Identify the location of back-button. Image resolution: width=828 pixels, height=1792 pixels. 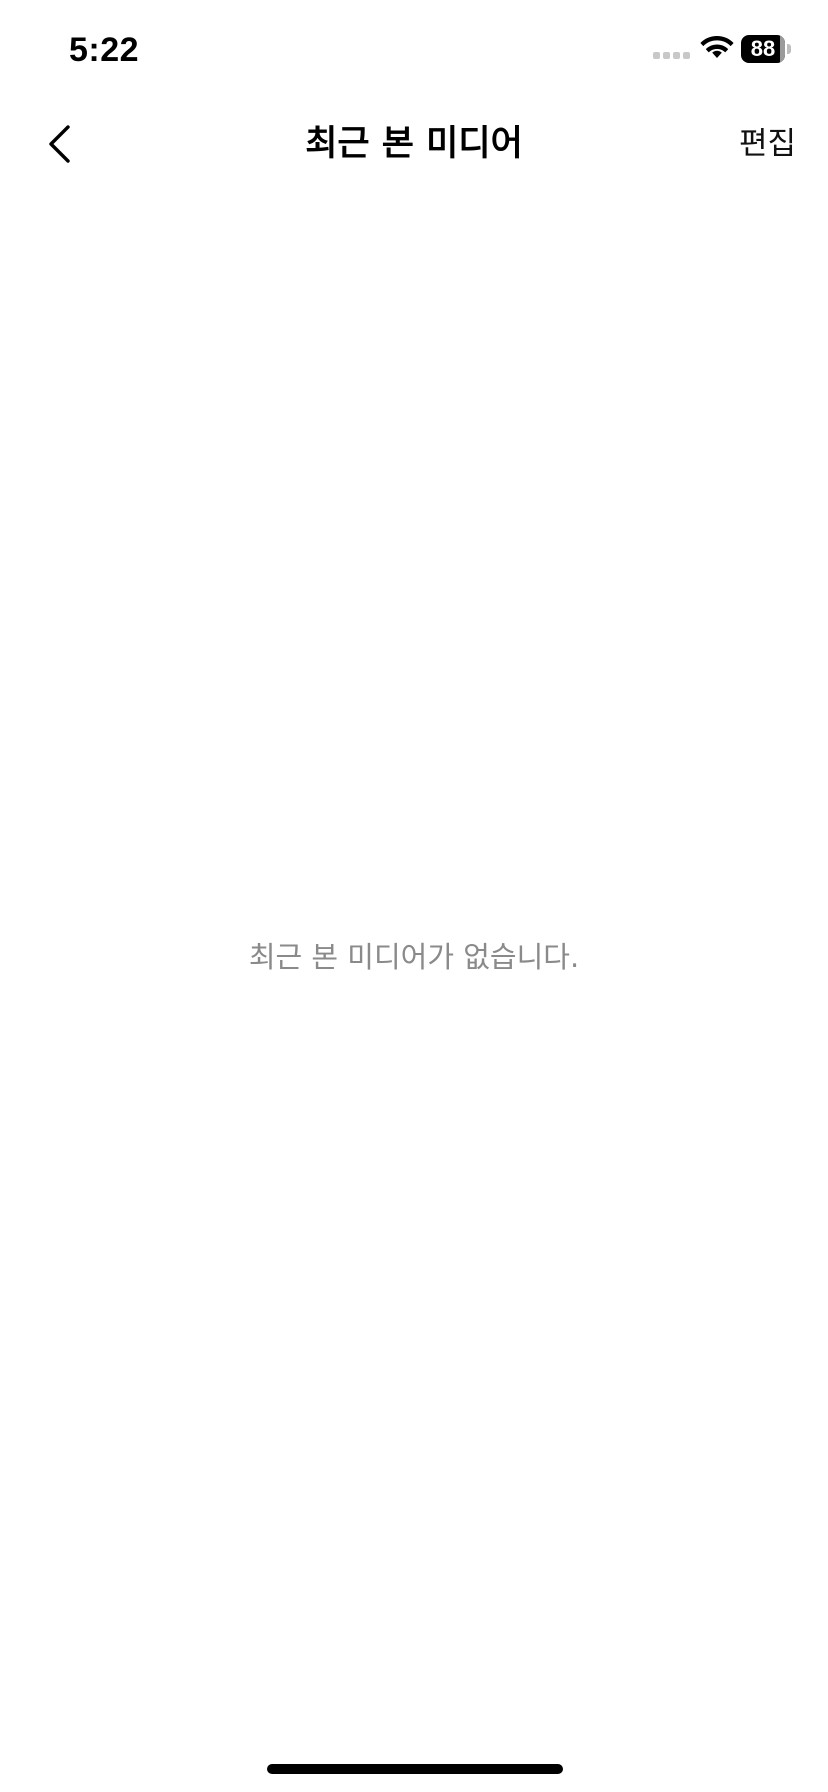
(60, 144).